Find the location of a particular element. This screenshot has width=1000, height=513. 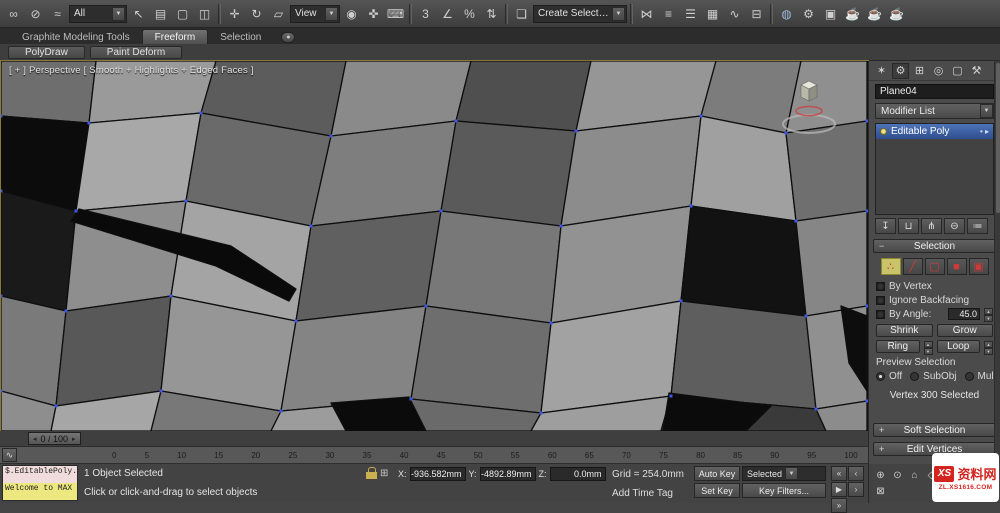

maxscript-mini-listener: $.EditablePoly. Welcome to MAX is located at coordinates (40, 483).